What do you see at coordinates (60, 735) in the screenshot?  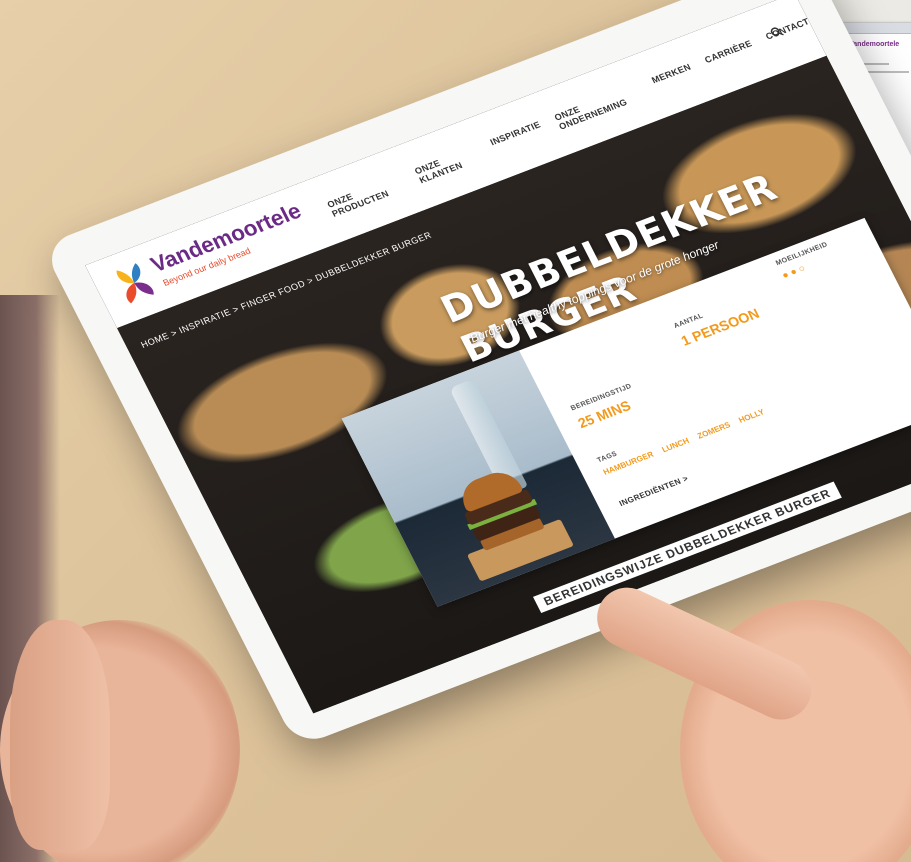 I see `left-thumb` at bounding box center [60, 735].